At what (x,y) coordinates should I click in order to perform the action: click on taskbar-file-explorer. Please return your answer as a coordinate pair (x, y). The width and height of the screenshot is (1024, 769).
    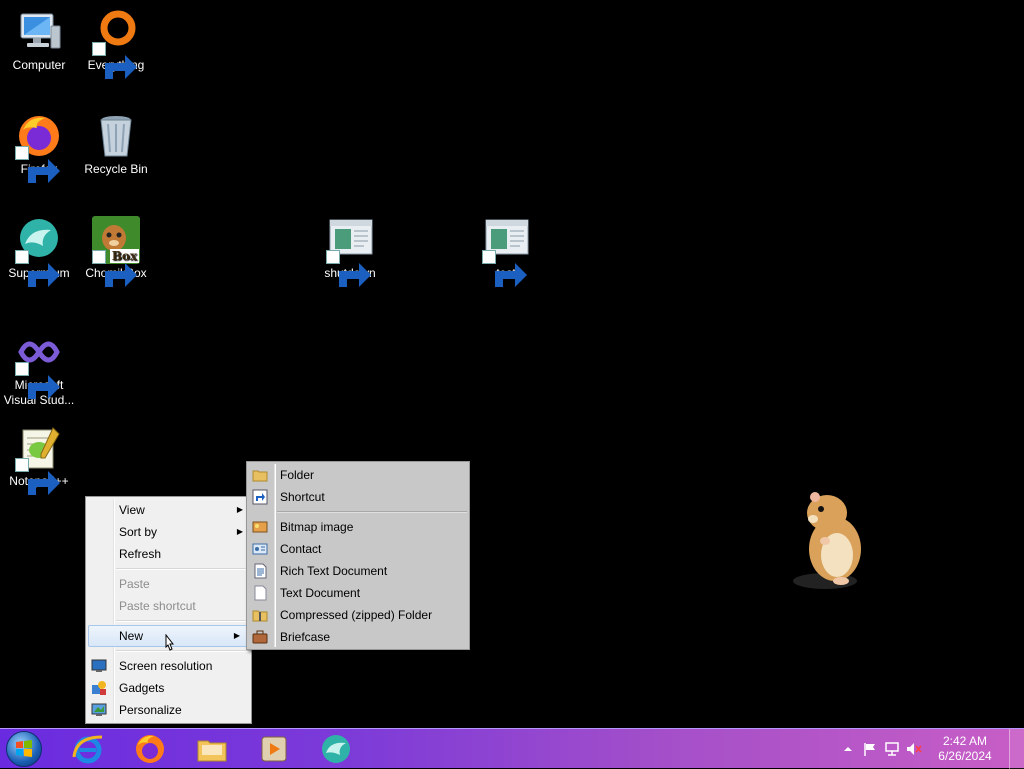
    Looking at the image, I should click on (212, 749).